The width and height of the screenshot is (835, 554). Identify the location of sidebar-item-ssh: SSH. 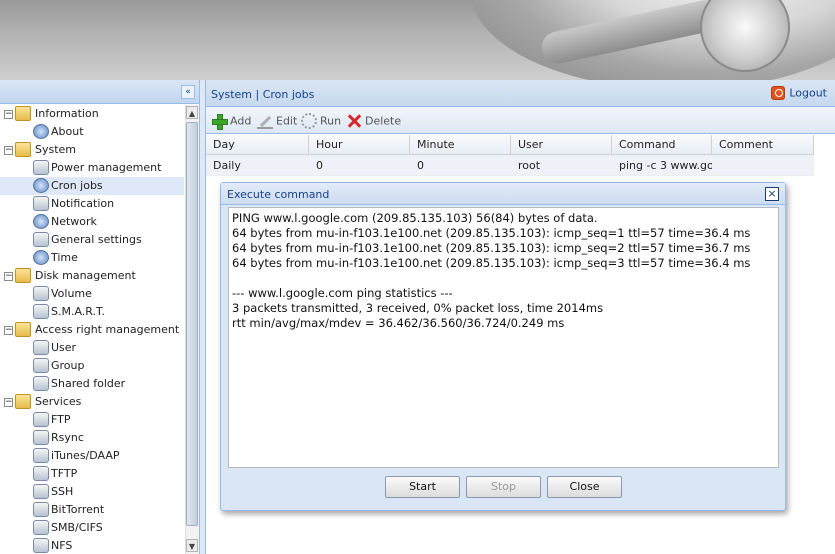
(92, 492).